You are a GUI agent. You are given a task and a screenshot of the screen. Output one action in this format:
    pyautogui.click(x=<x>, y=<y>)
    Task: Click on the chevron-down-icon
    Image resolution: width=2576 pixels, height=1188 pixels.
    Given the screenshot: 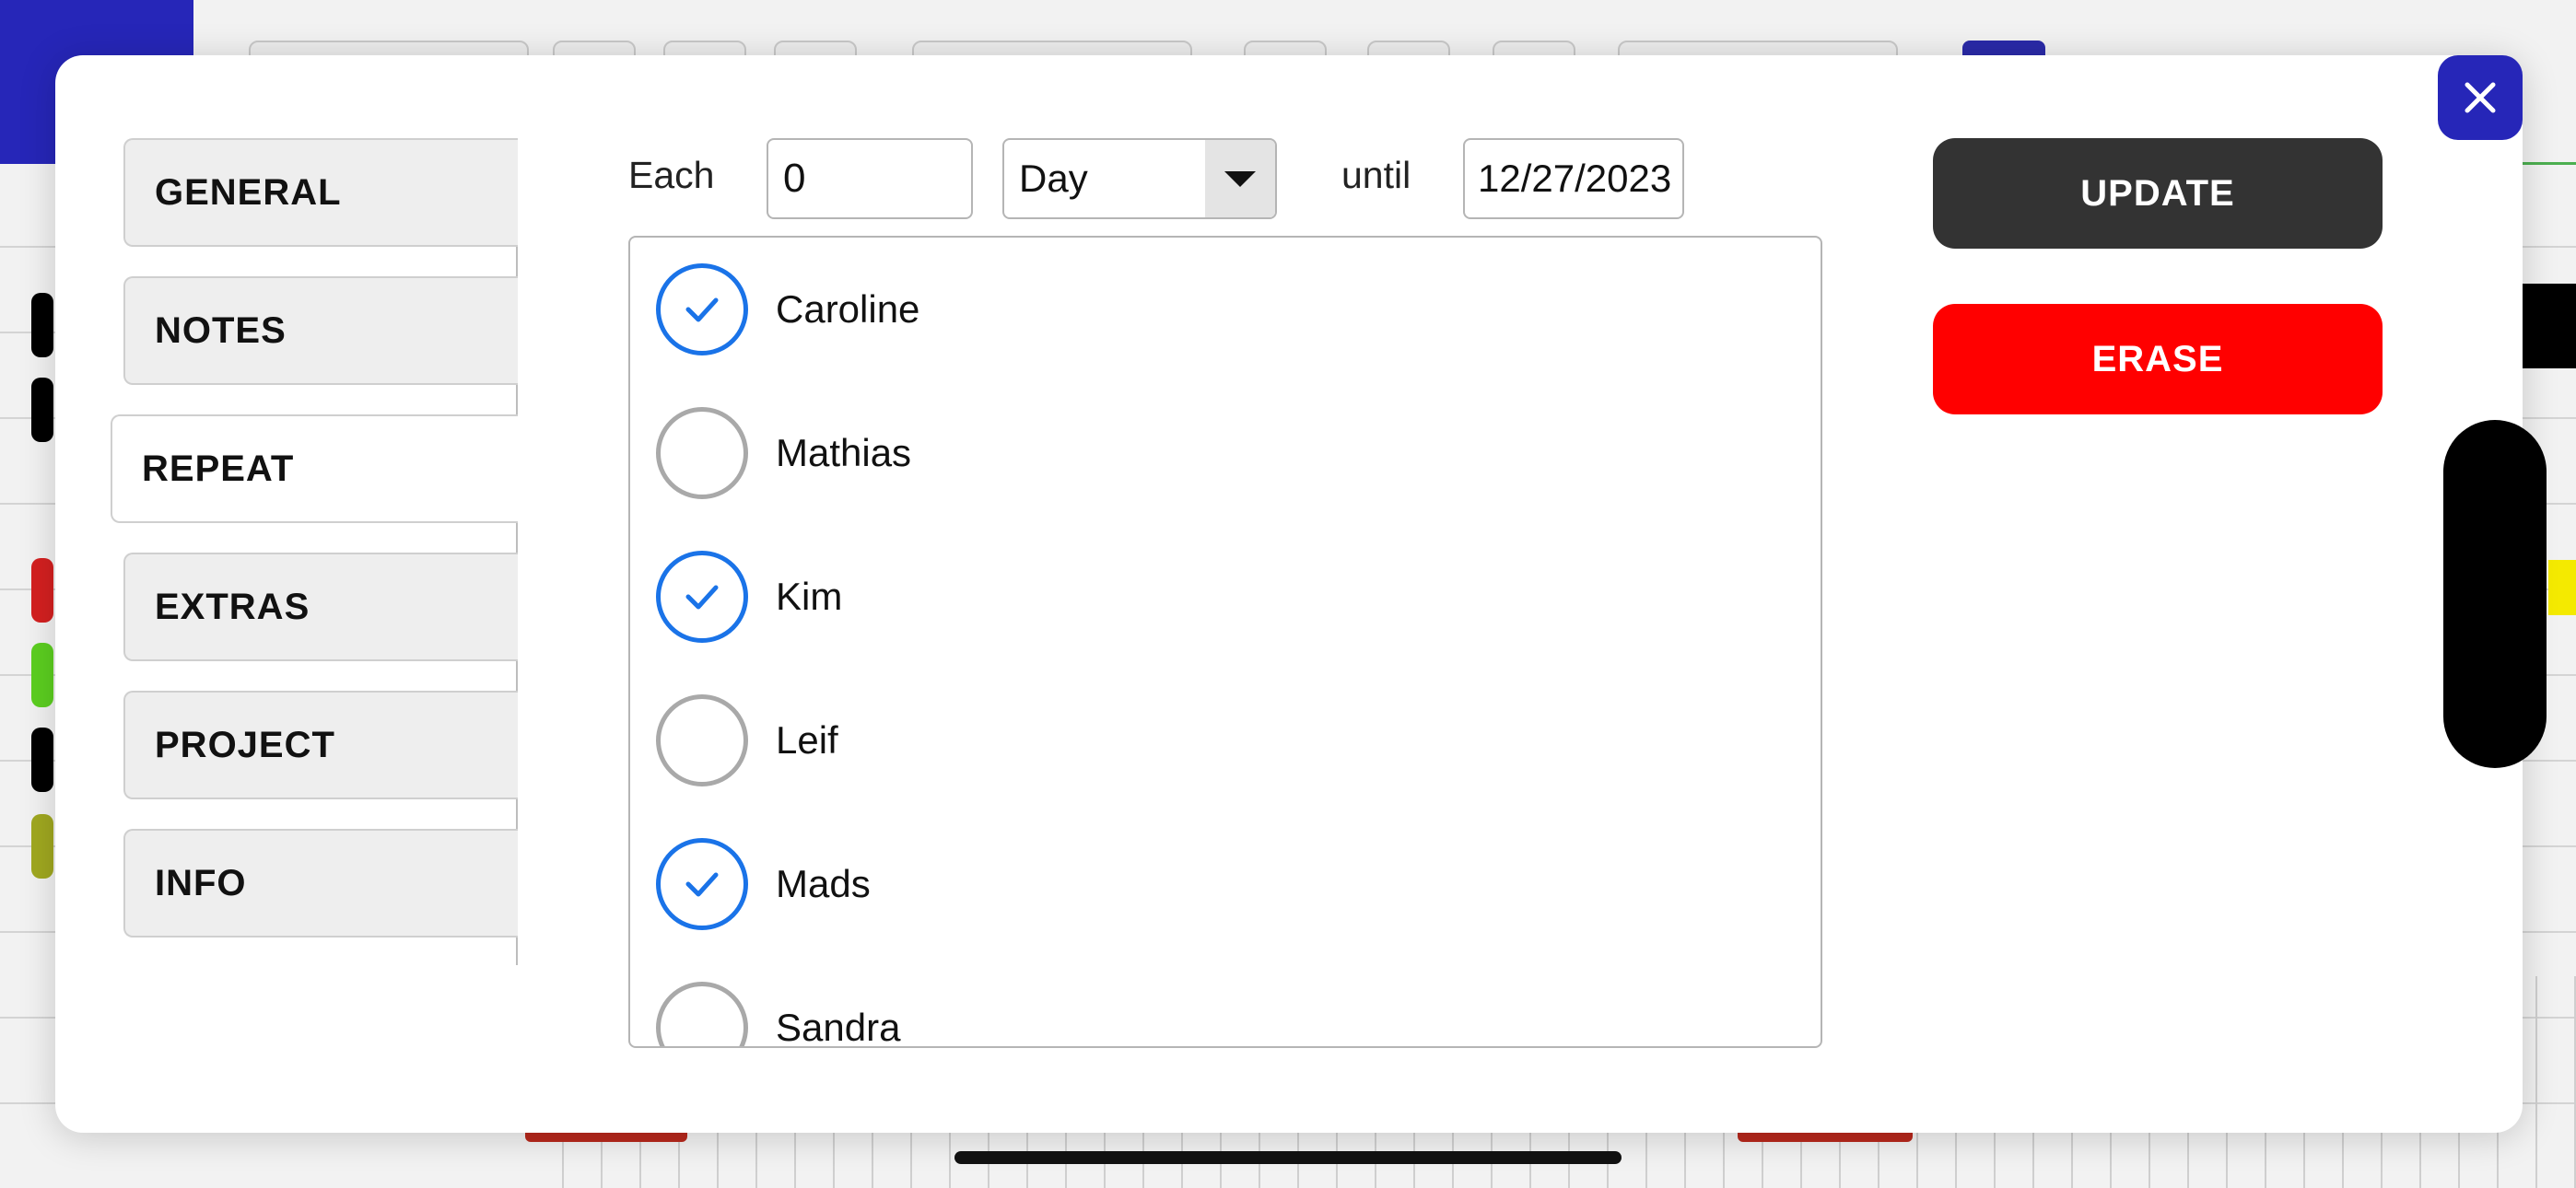 What is the action you would take?
    pyautogui.click(x=1240, y=178)
    